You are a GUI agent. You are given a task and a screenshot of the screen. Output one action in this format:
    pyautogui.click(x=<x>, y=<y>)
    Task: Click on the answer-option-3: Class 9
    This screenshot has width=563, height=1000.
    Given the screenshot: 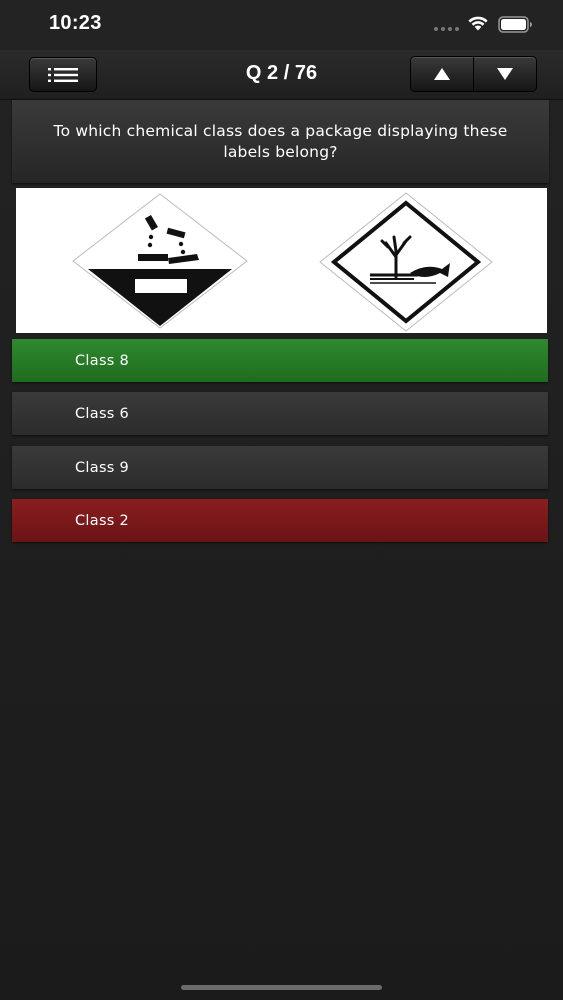 What is the action you would take?
    pyautogui.click(x=280, y=467)
    